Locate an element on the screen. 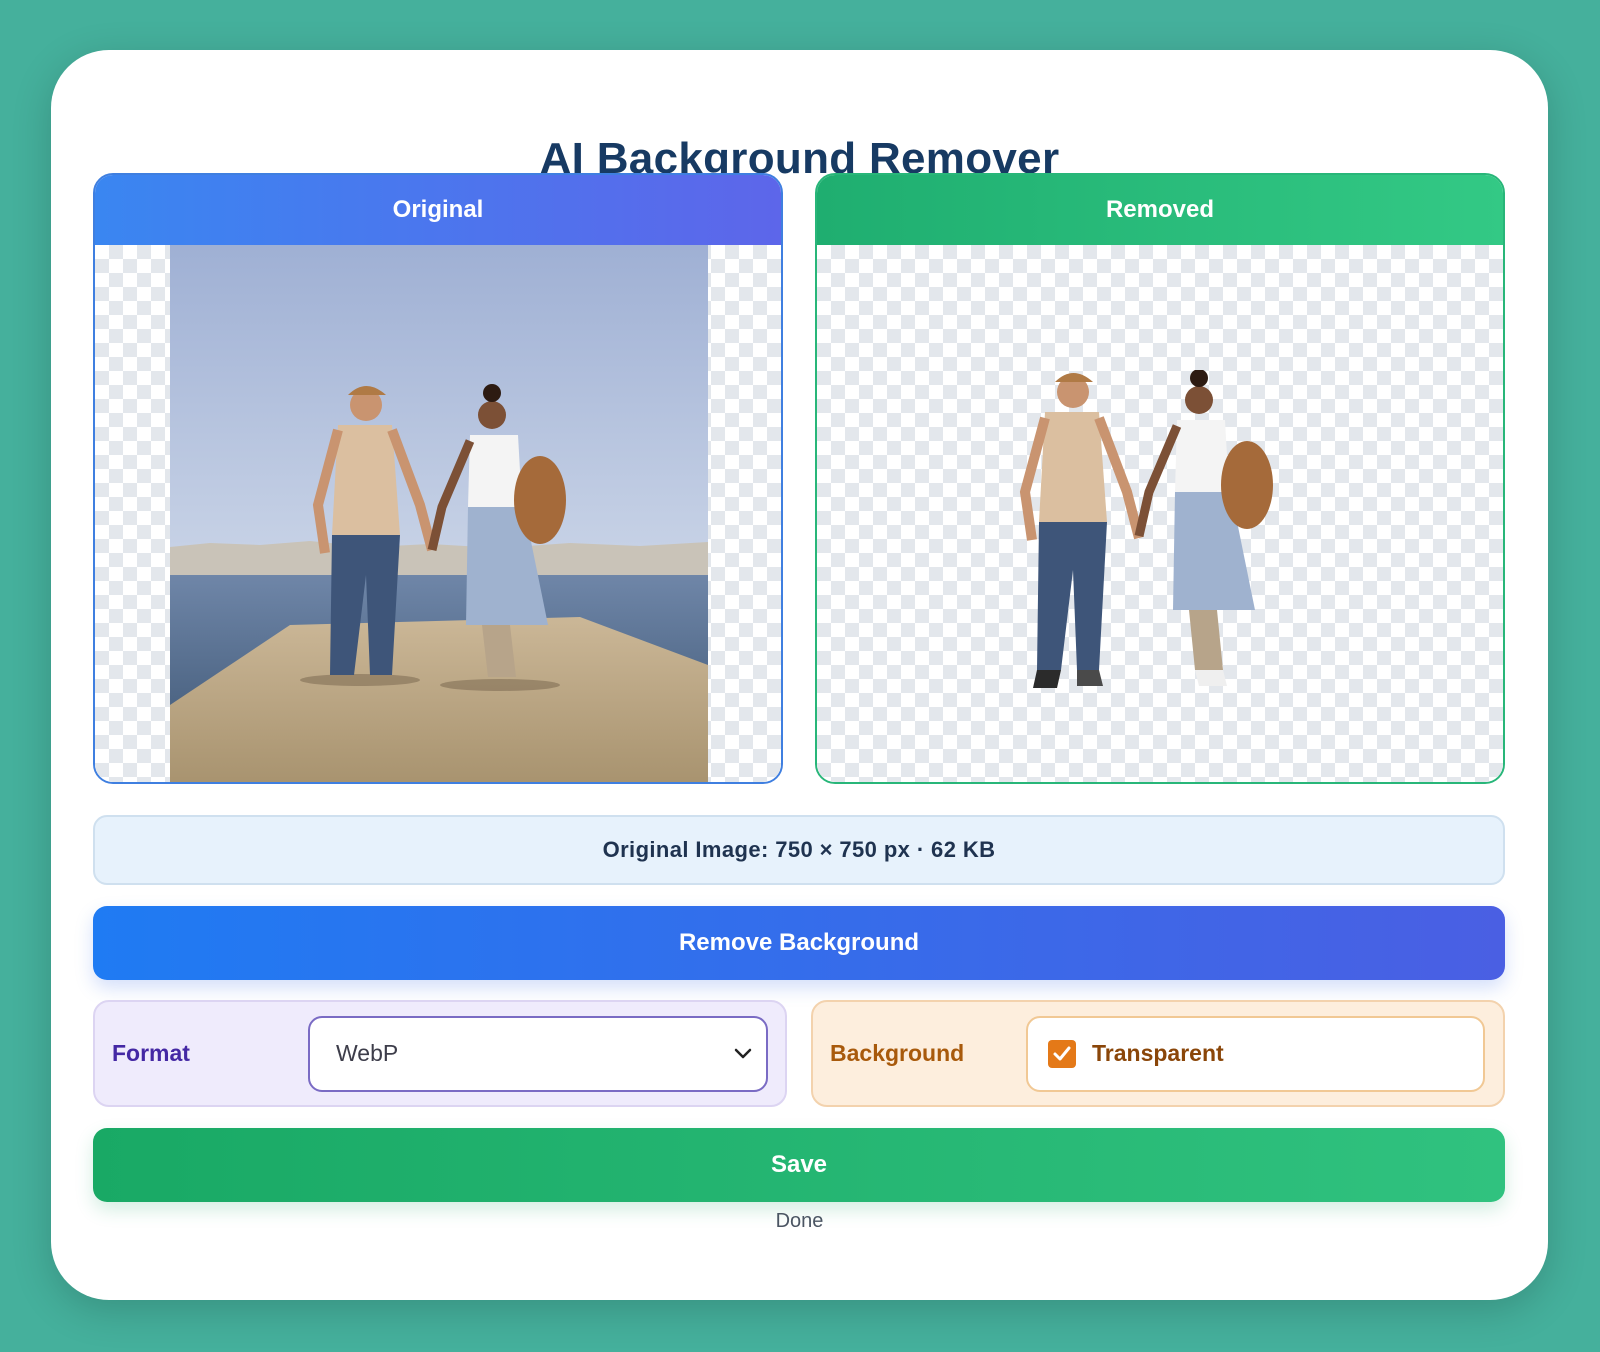 This screenshot has height=1352, width=1600. remove-background-button: Remove Background is located at coordinates (799, 943).